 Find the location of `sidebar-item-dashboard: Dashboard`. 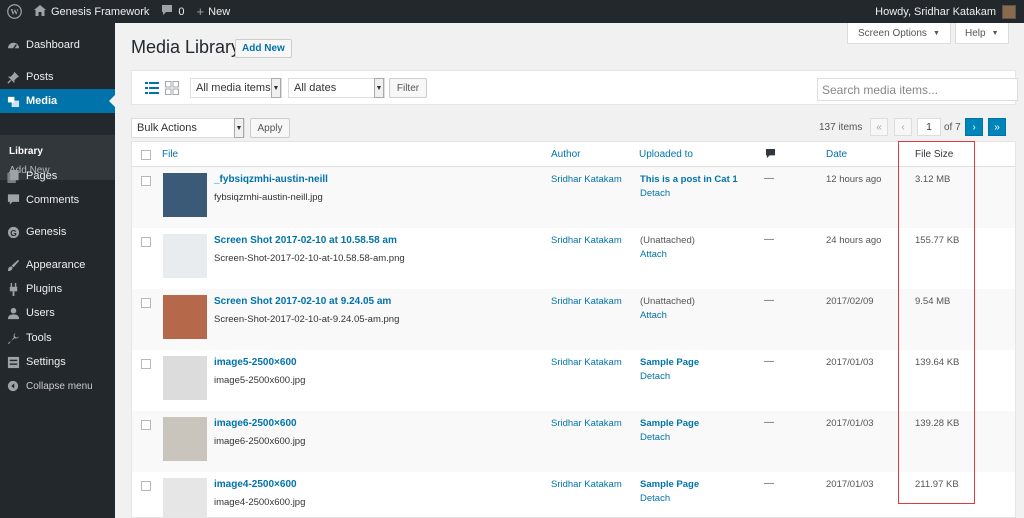

sidebar-item-dashboard: Dashboard is located at coordinates (57, 45).